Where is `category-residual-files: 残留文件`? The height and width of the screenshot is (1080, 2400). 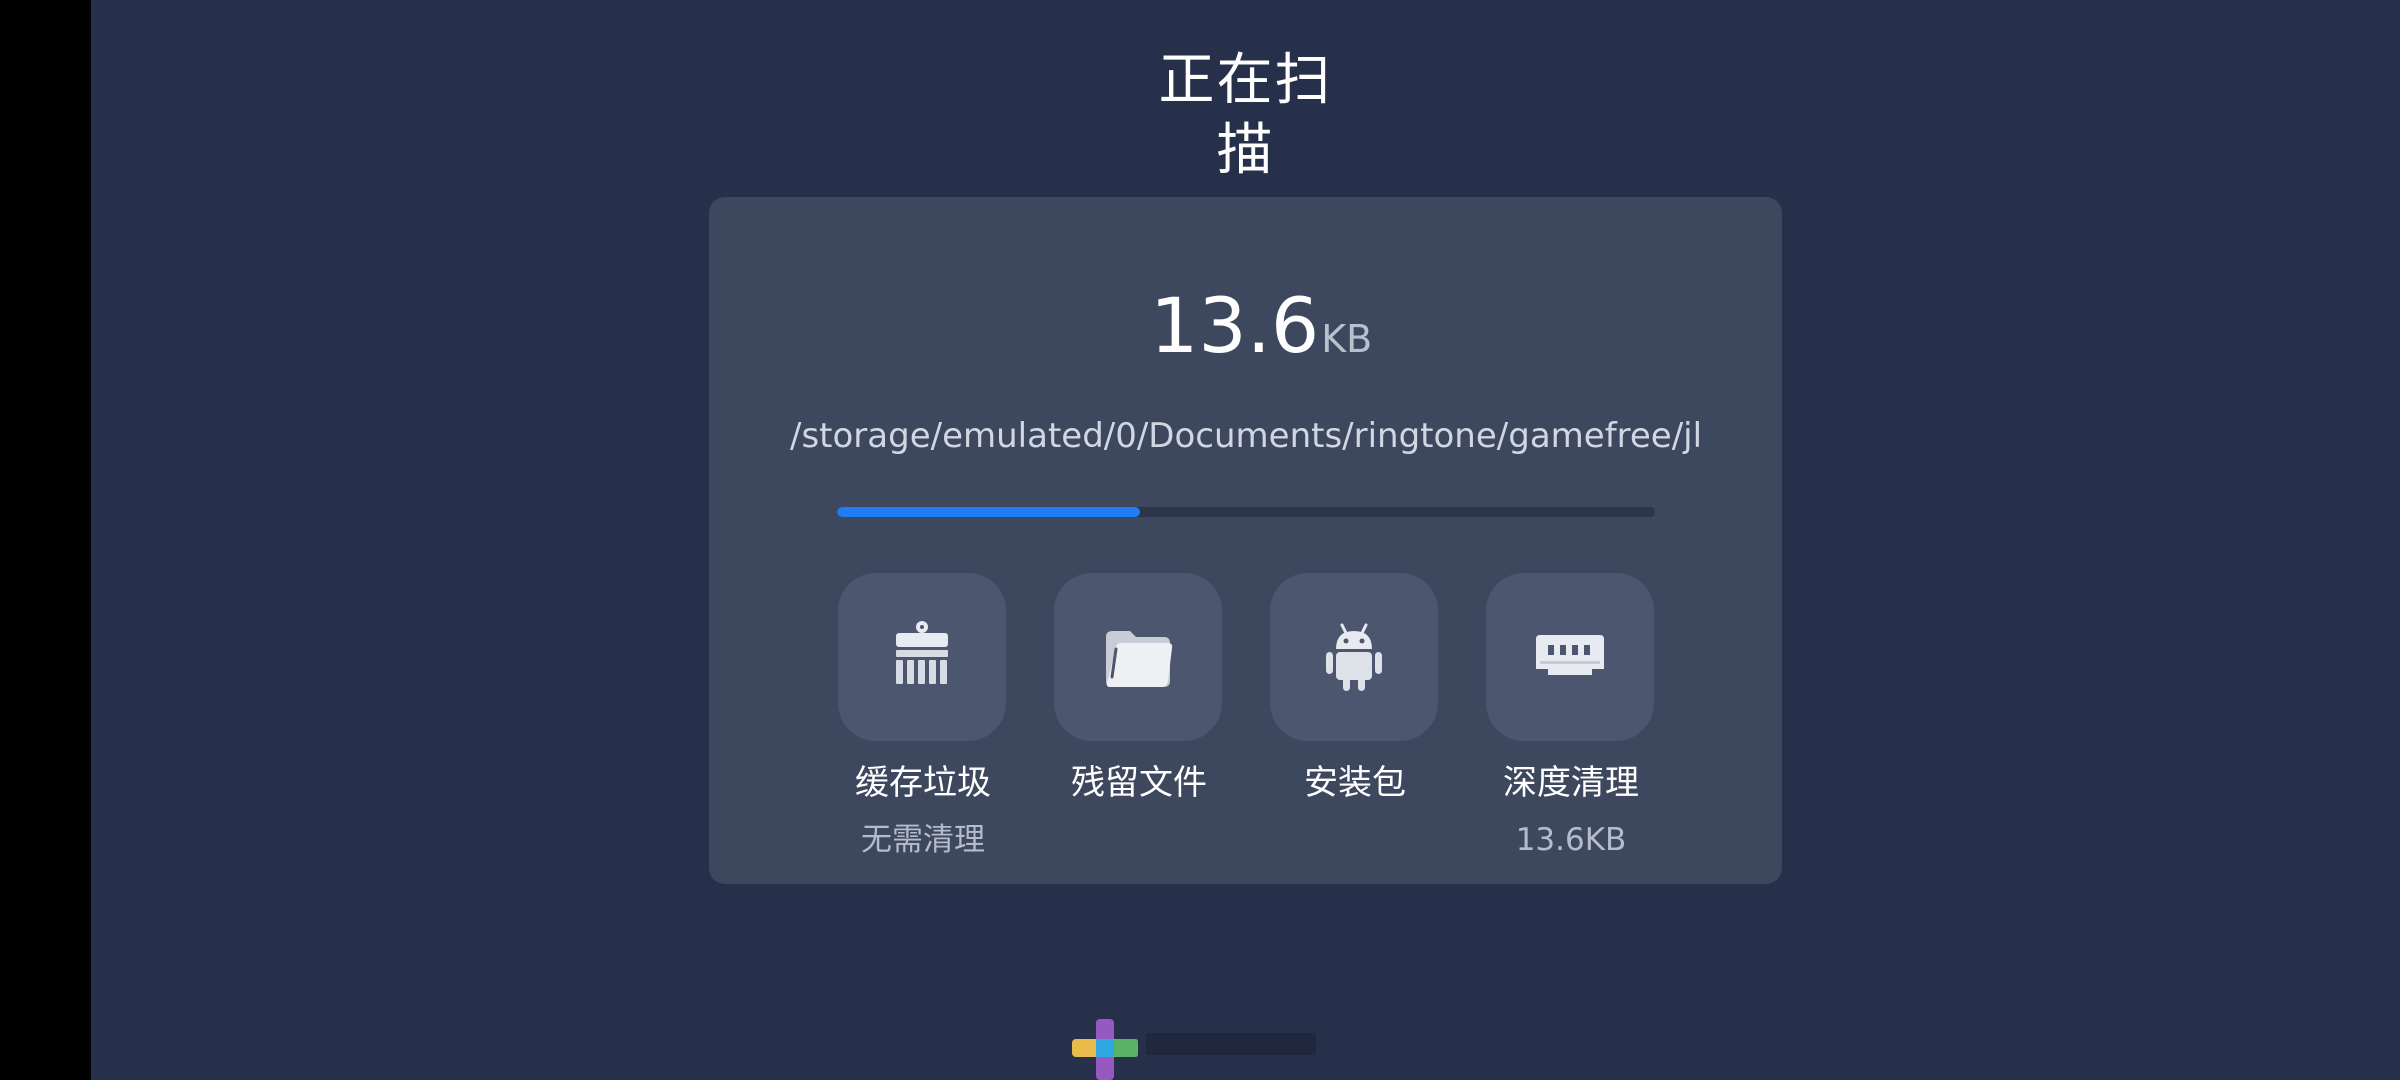 category-residual-files: 残留文件 is located at coordinates (1139, 723).